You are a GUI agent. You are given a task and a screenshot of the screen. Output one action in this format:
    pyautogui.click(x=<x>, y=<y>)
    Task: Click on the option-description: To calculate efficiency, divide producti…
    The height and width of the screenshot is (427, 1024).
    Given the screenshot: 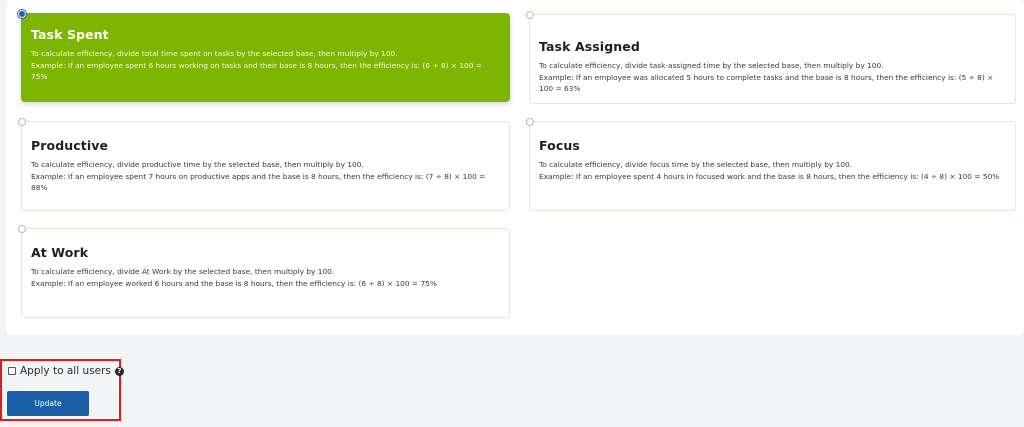 What is the action you would take?
    pyautogui.click(x=197, y=164)
    